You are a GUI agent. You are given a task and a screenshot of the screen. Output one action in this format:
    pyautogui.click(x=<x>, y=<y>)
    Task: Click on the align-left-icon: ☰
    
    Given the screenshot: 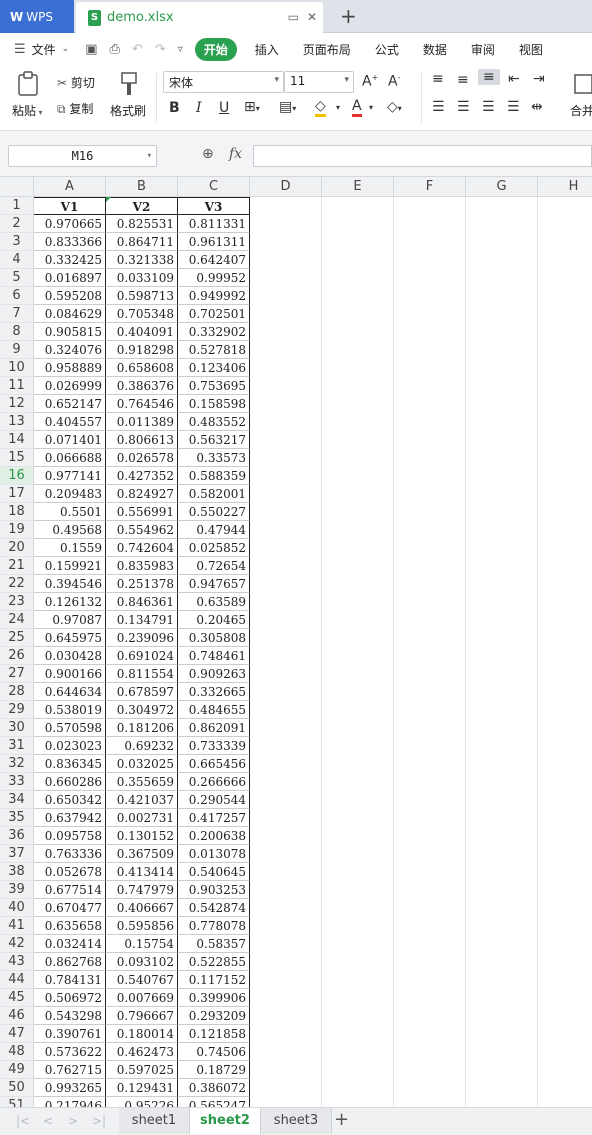 What is the action you would take?
    pyautogui.click(x=438, y=107)
    